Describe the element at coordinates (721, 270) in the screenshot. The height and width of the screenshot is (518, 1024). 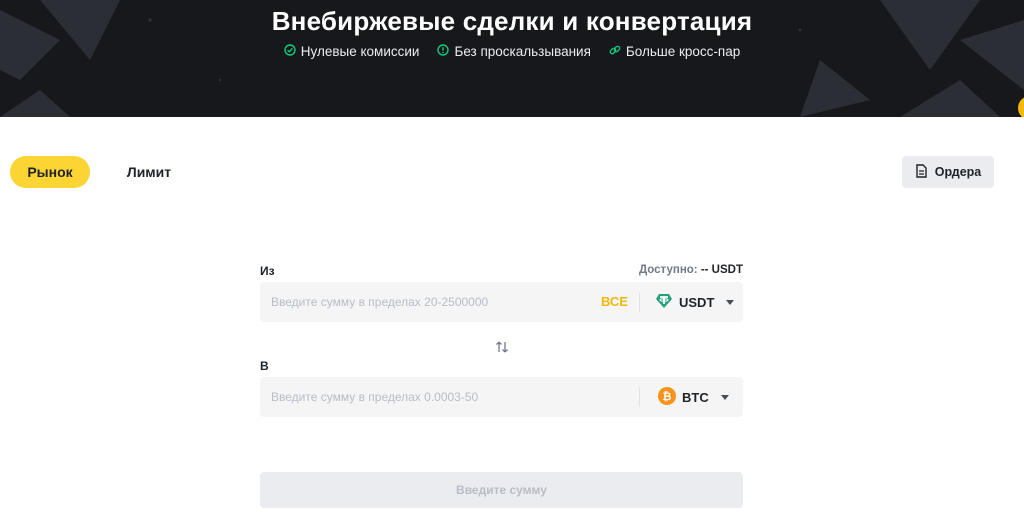
I see `available-value: -- USDT` at that location.